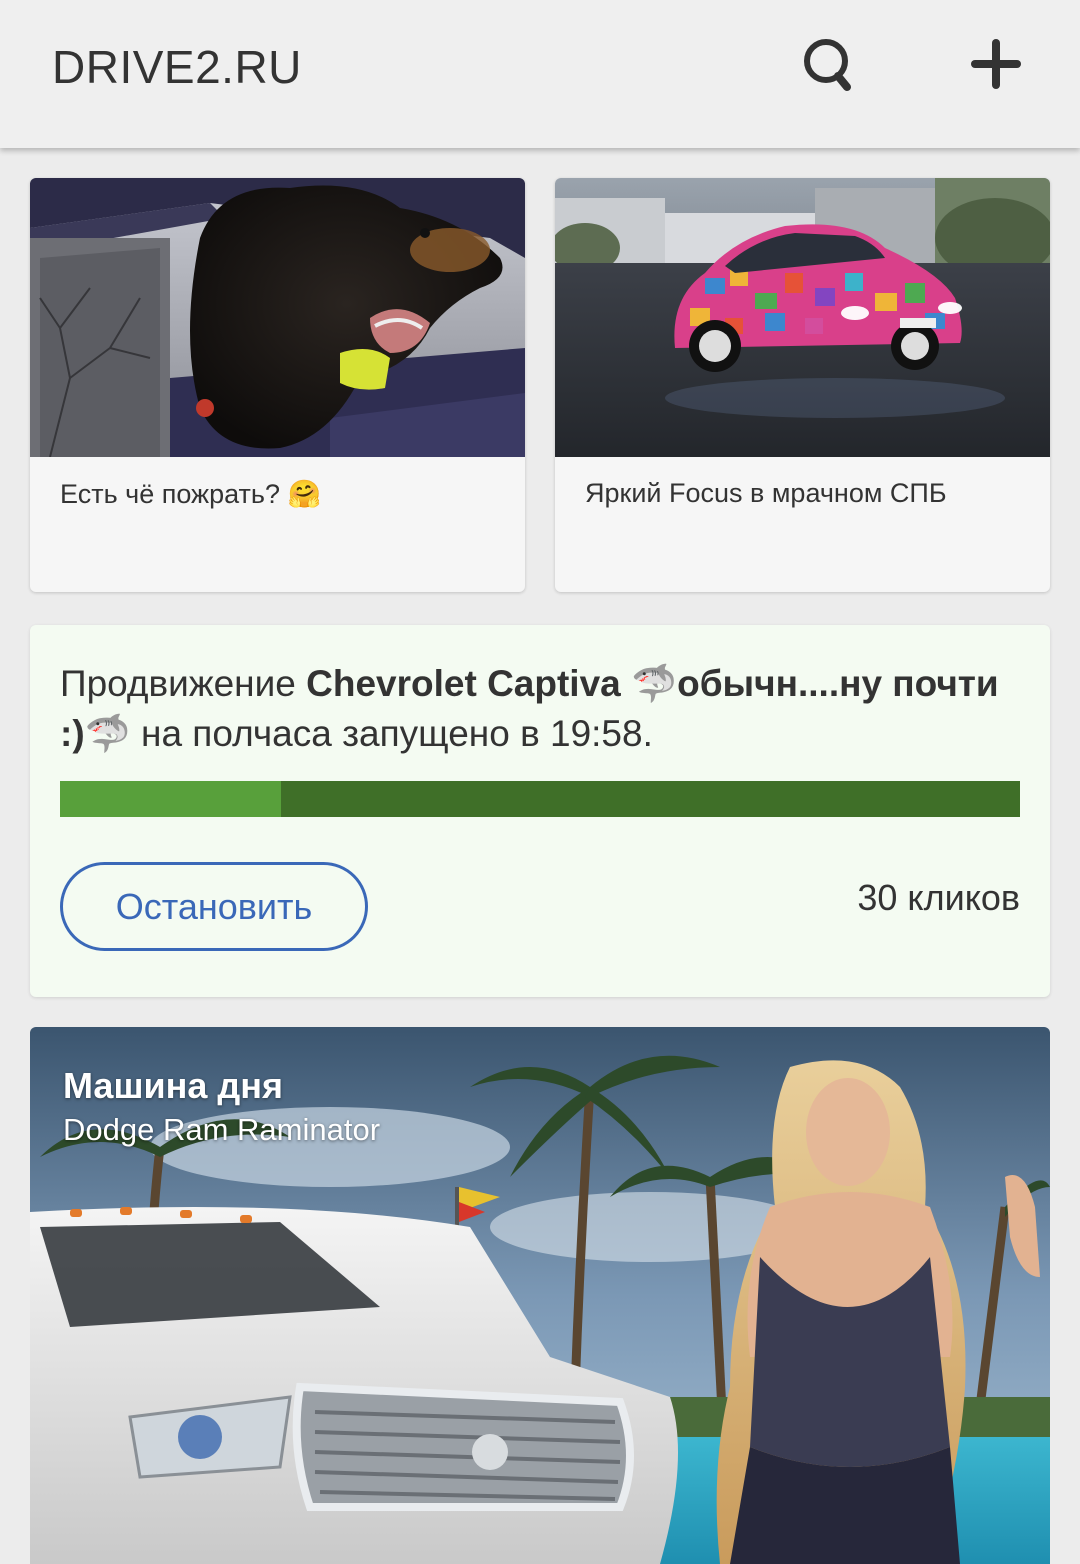 This screenshot has height=1564, width=1080. I want to click on feed-card-caption: Яркий Focus в мрачном СПБ, so click(766, 493).